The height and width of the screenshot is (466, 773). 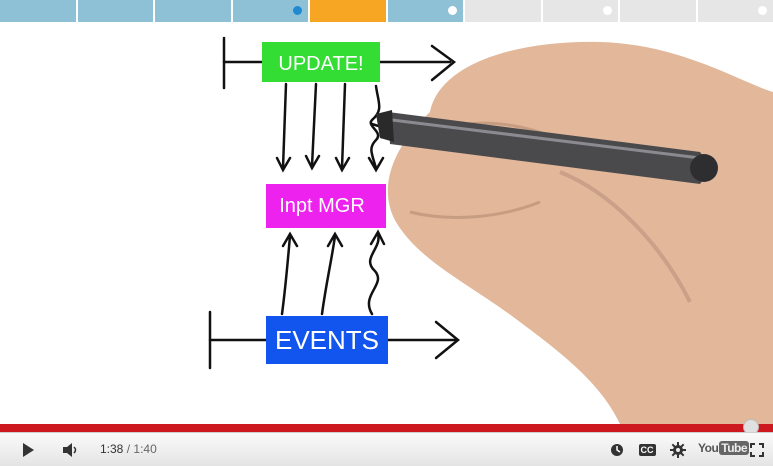 I want to click on volume-button, so click(x=70, y=449).